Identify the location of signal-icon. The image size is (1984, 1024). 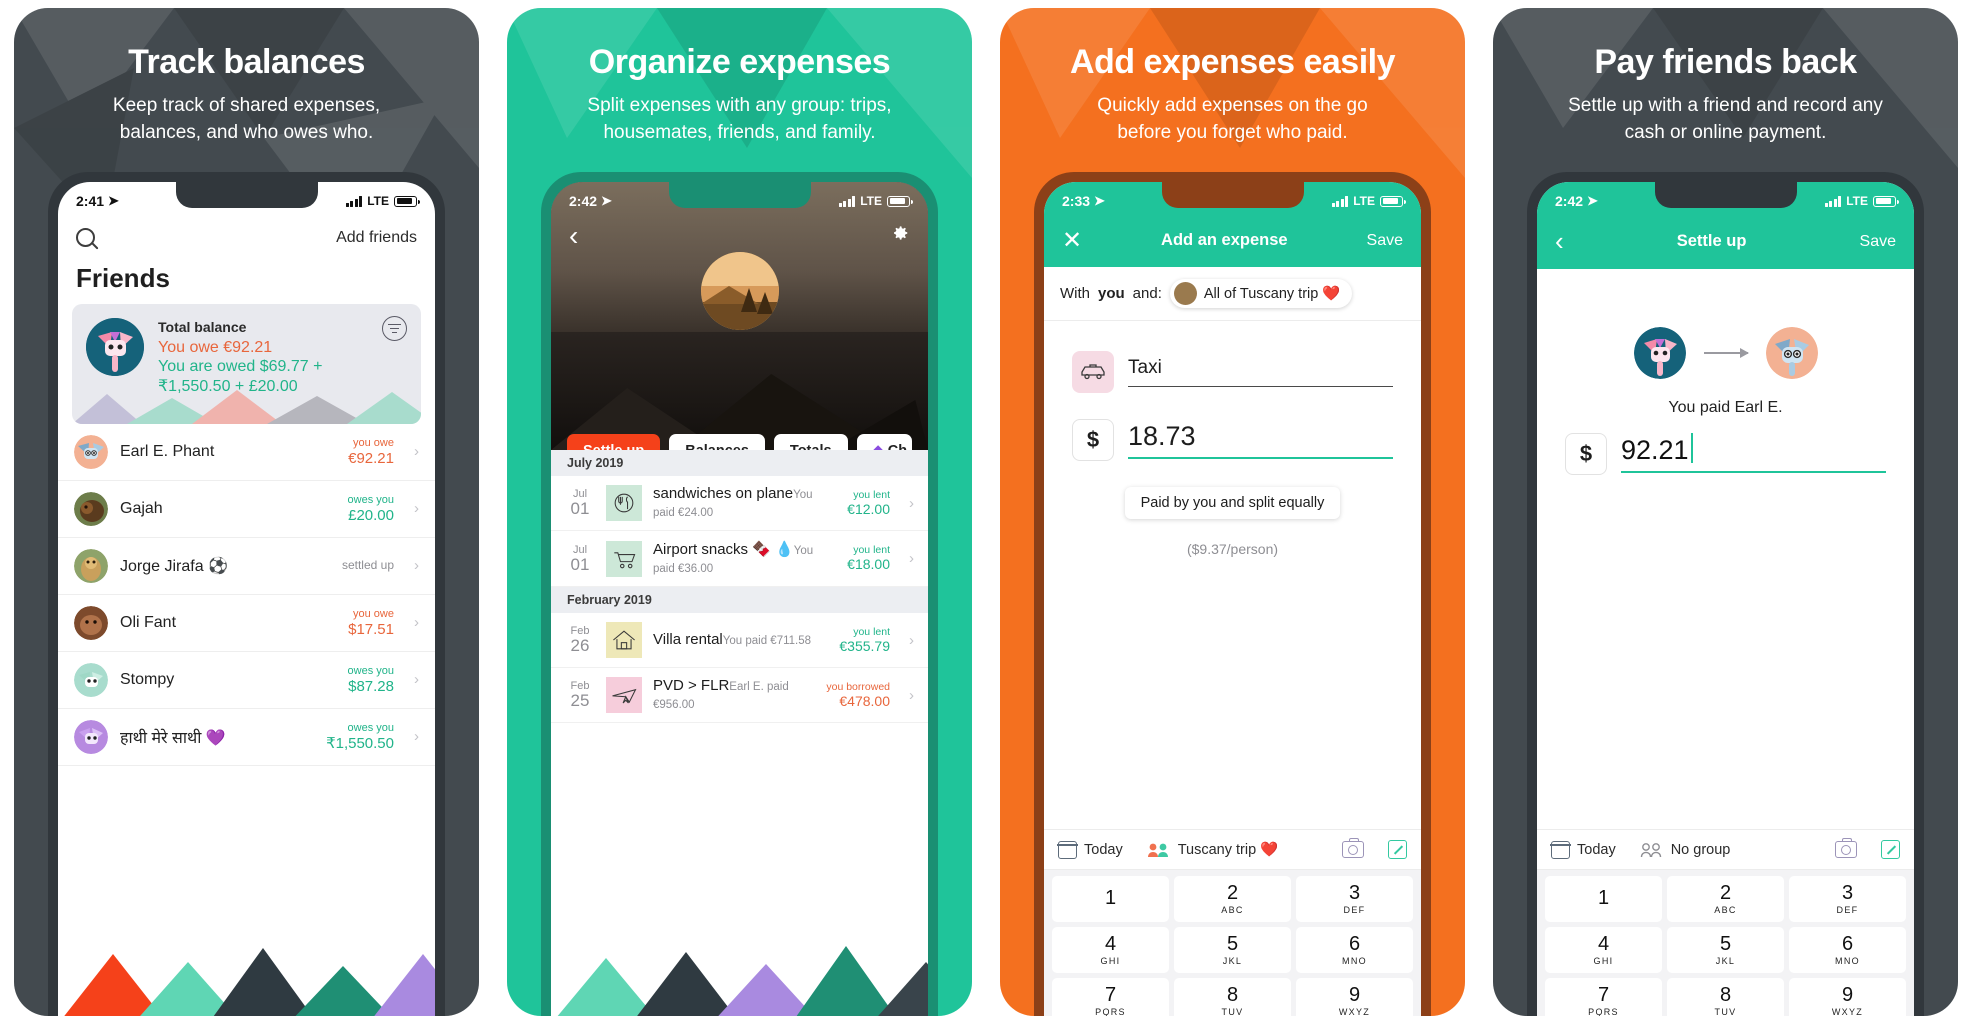
(847, 201).